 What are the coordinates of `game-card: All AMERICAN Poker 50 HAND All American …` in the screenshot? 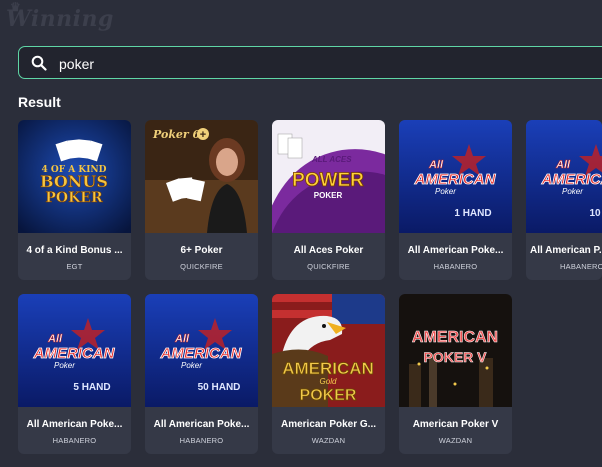 It's located at (201, 374).